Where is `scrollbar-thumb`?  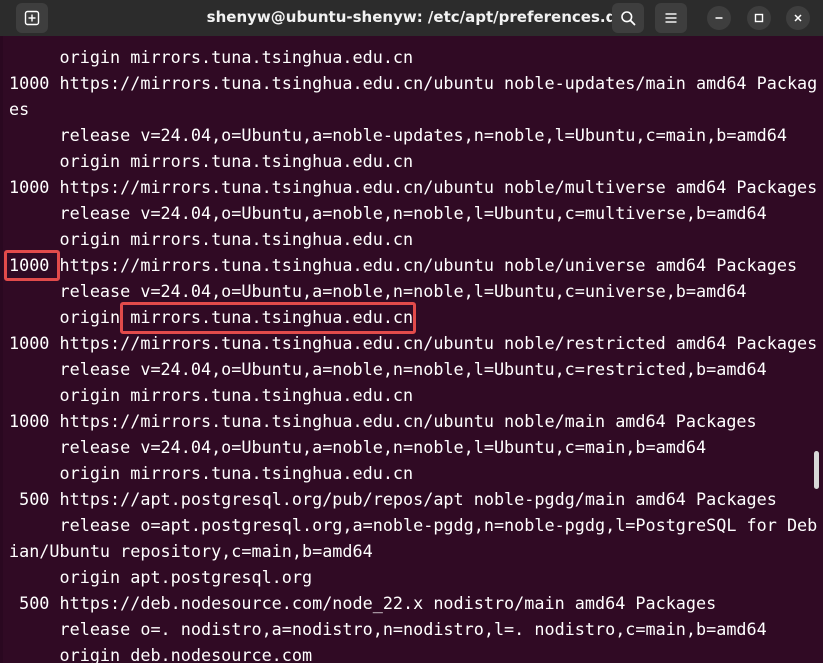 scrollbar-thumb is located at coordinates (816, 470).